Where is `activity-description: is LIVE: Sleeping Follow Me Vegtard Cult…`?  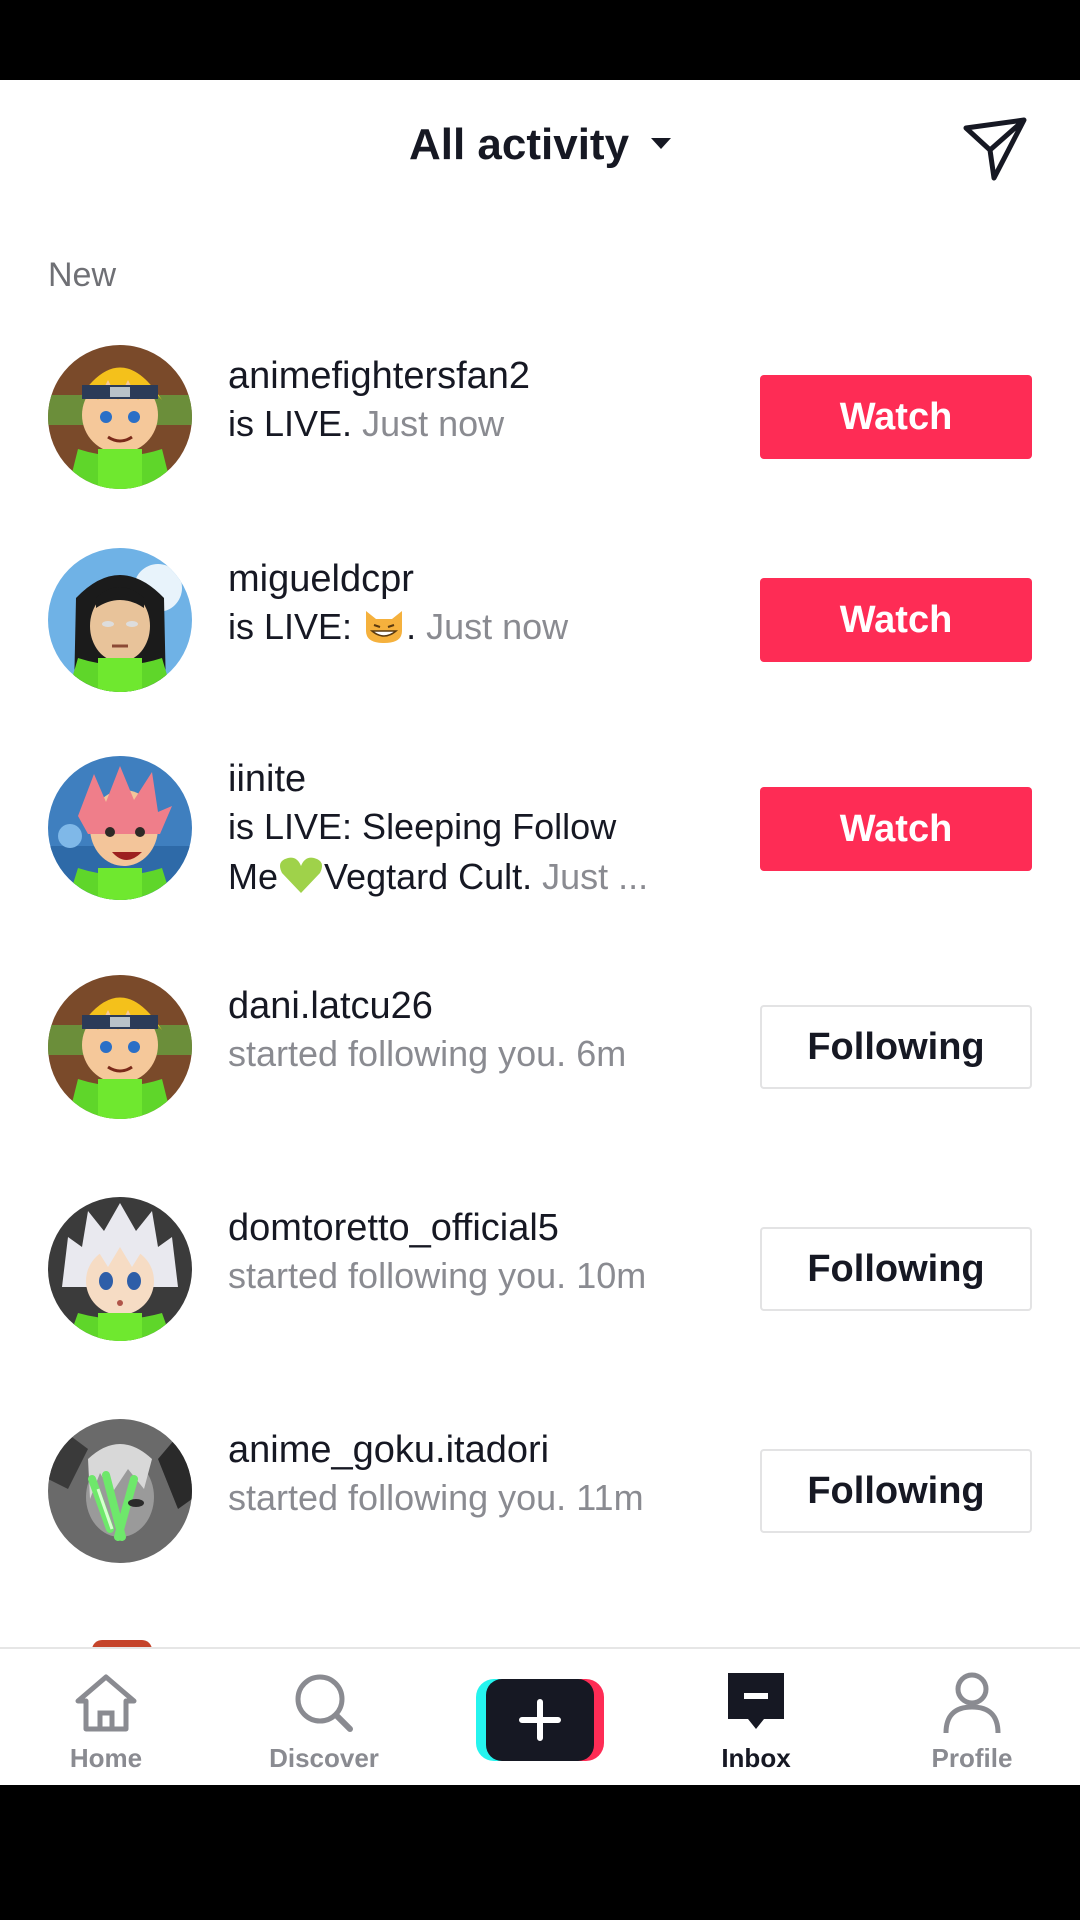 activity-description: is LIVE: Sleeping Follow Me Vegtard Cult… is located at coordinates (468, 852).